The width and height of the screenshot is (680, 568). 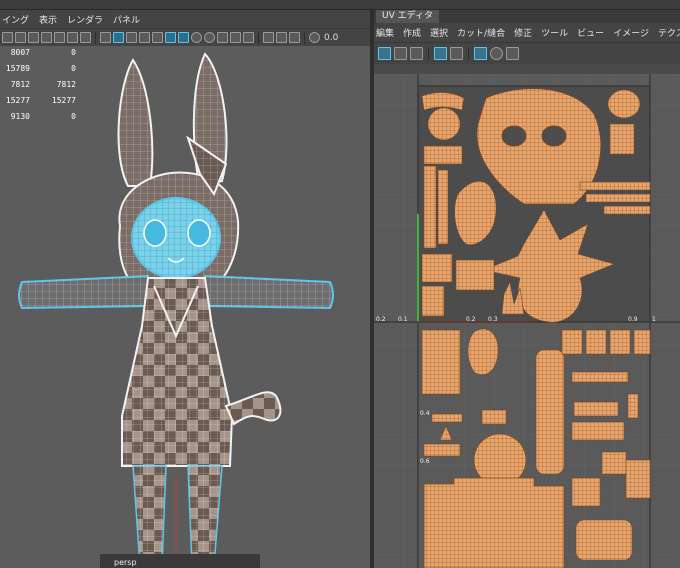 I want to click on ambient-occlusion-icon, so click(x=209, y=37).